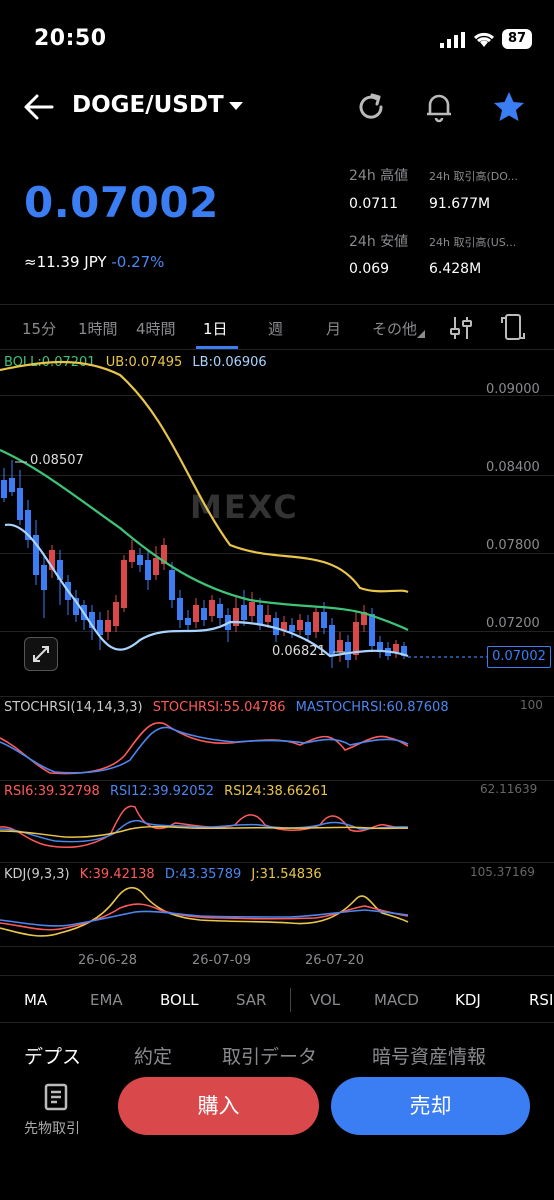 The image size is (554, 1200). I want to click on boll-upper-line, so click(204, 477).